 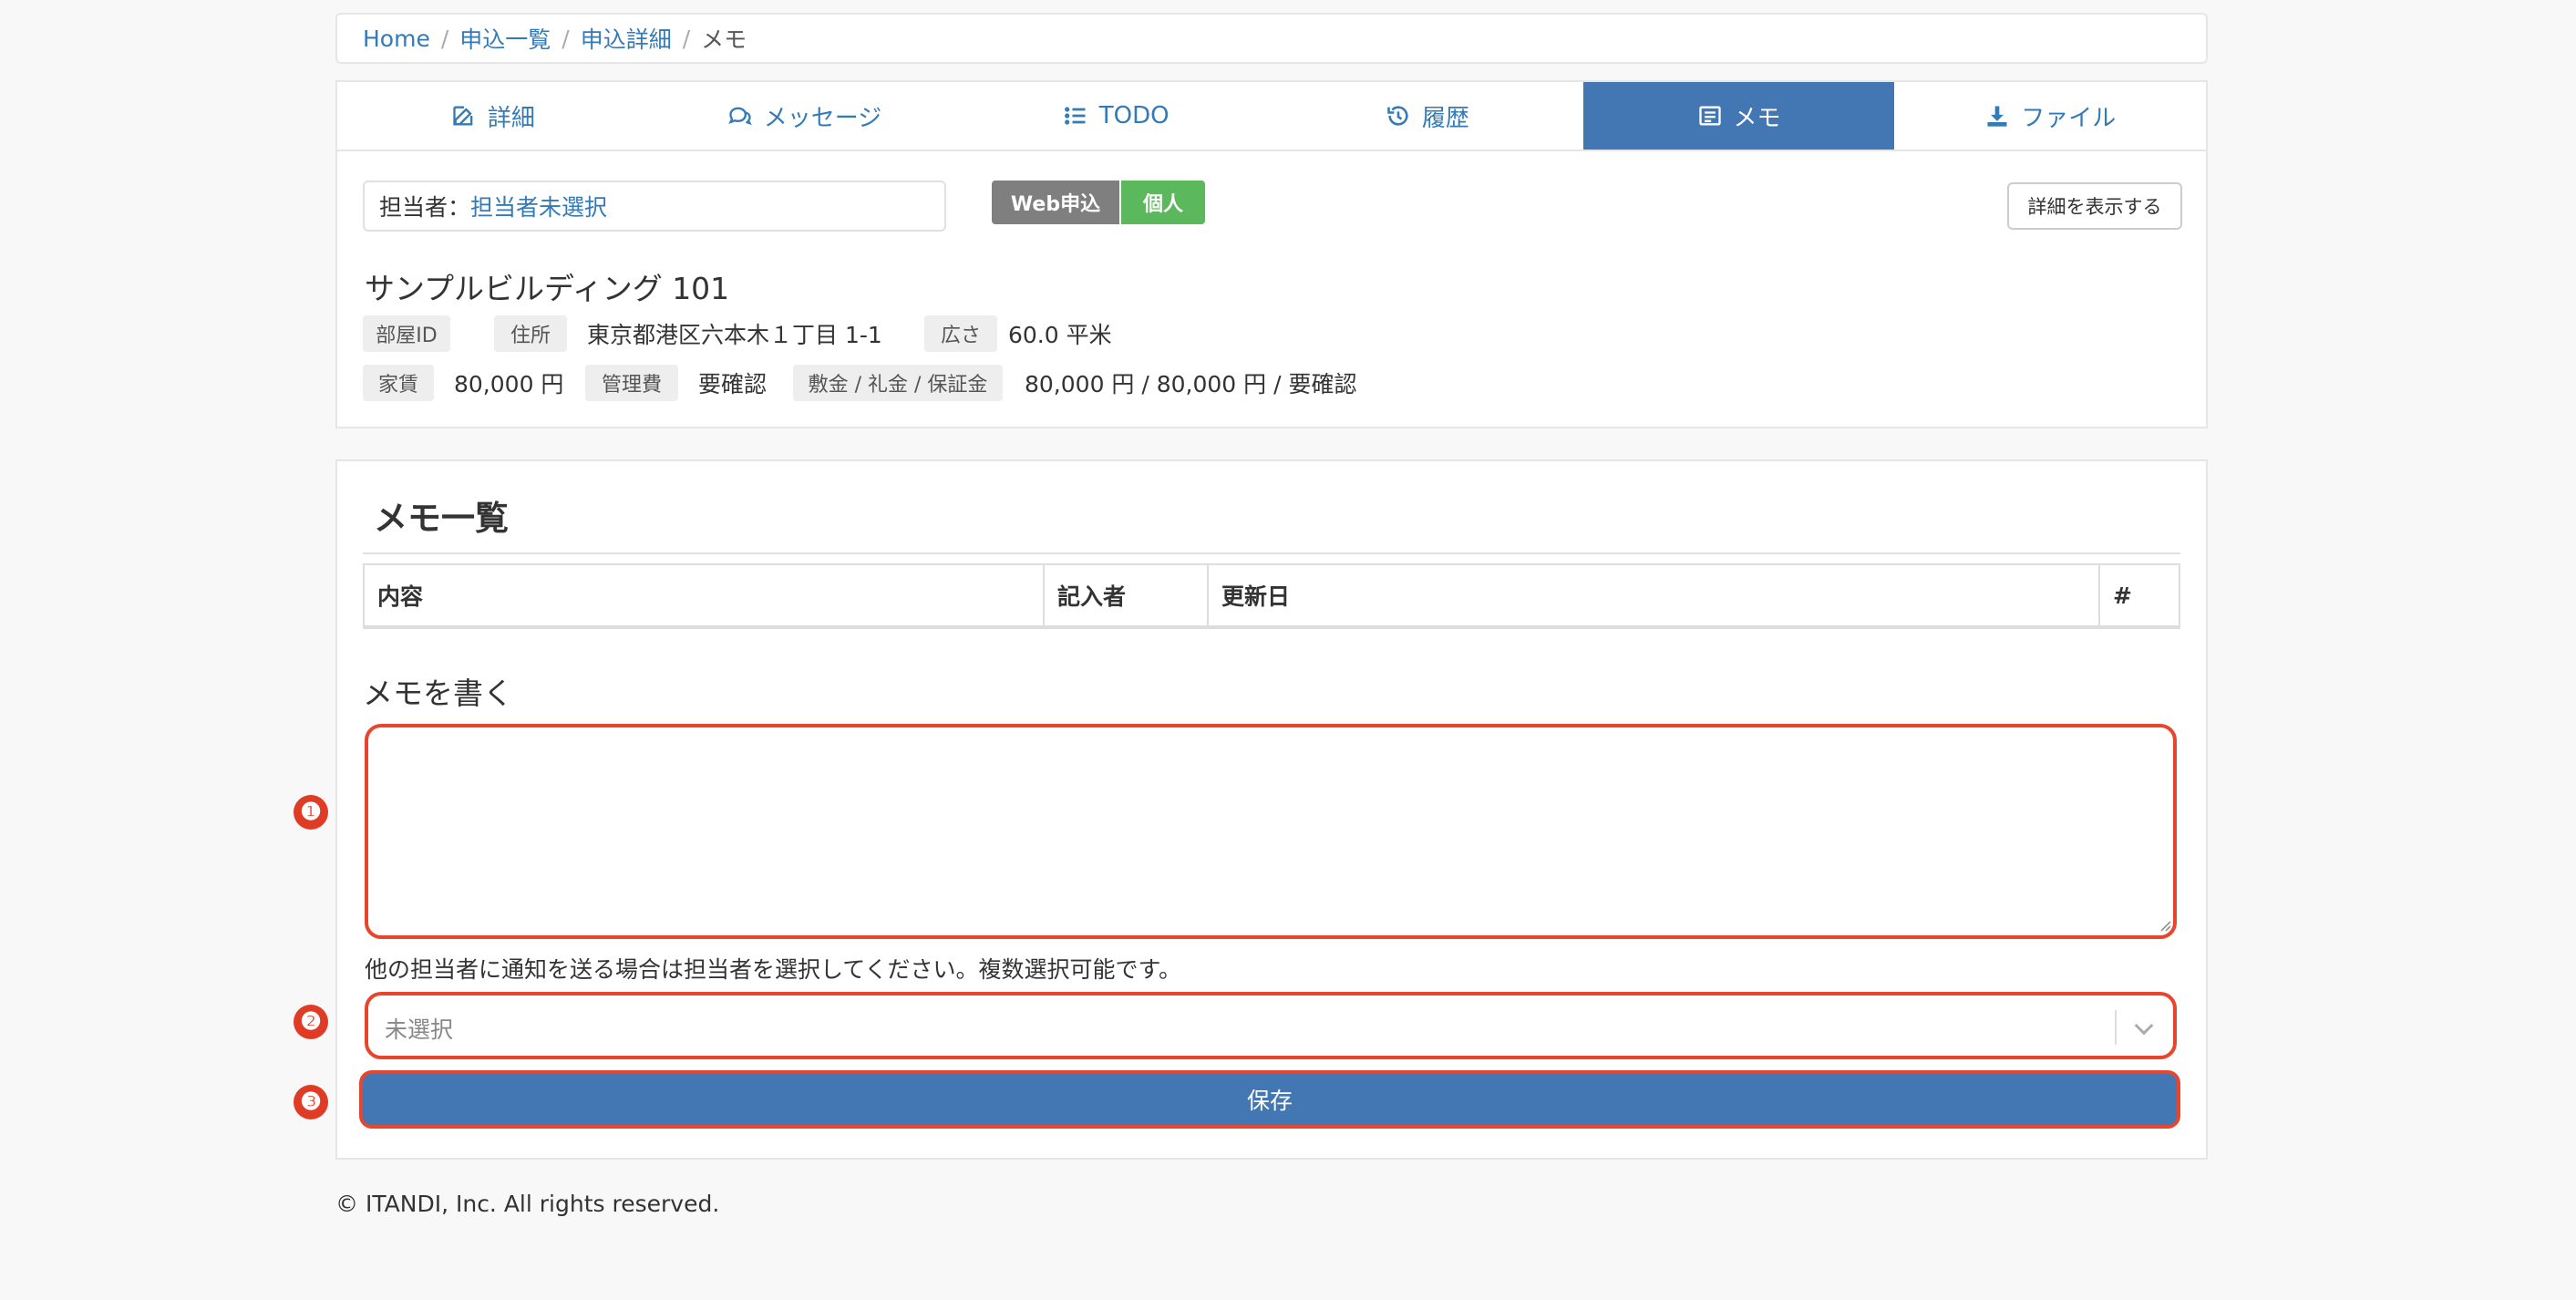 What do you see at coordinates (1757, 118) in the screenshot?
I see `tab-memo-label: メモ` at bounding box center [1757, 118].